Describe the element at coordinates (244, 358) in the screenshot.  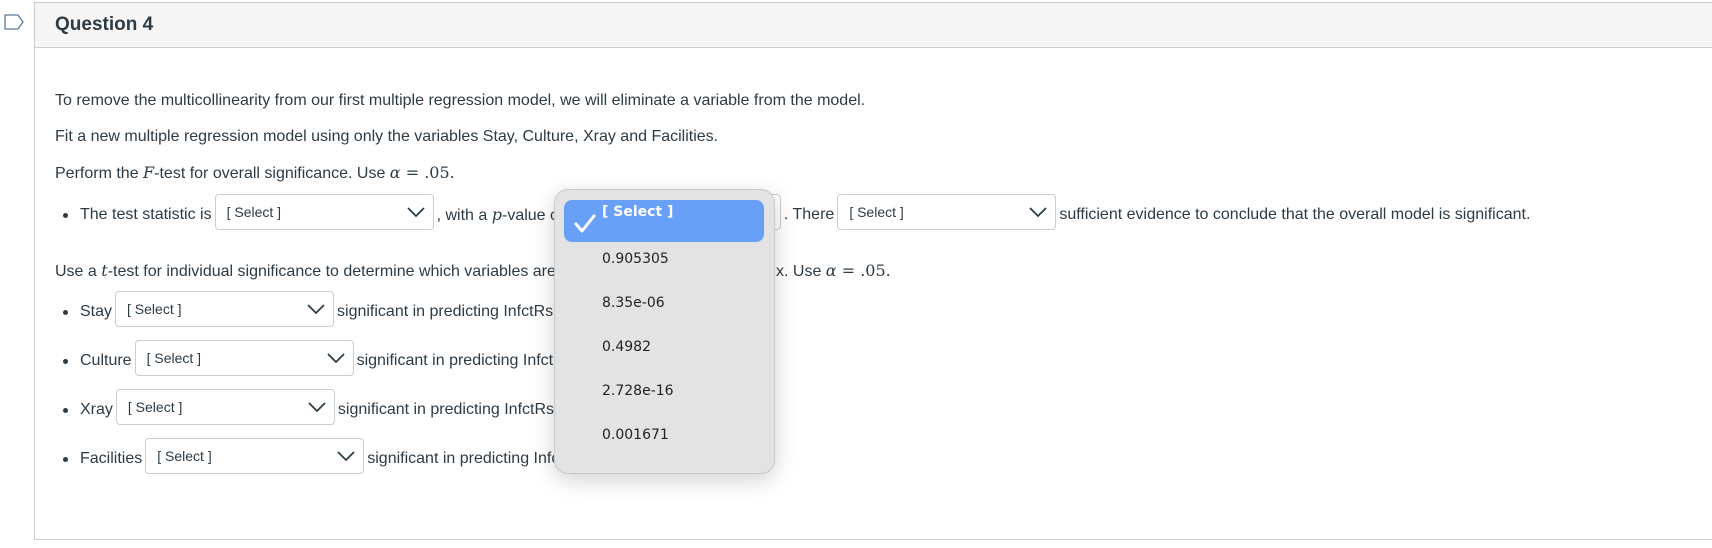
I see `culture-significance-select: [ Select ]` at that location.